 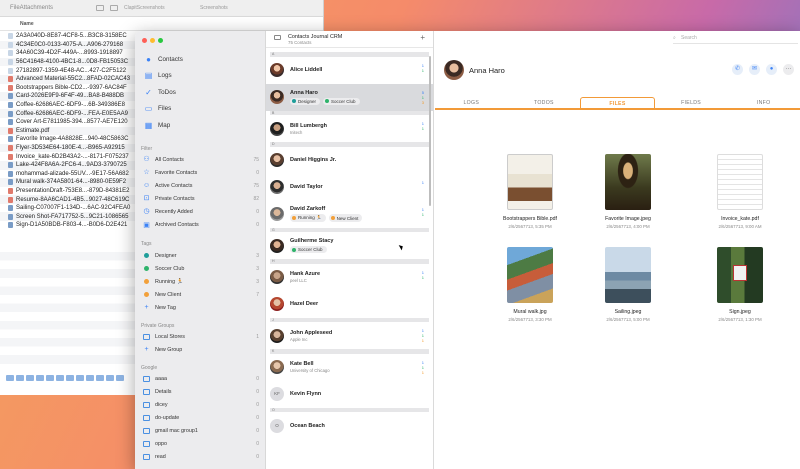 I want to click on contact-name: Anna Haro, so click(x=304, y=92).